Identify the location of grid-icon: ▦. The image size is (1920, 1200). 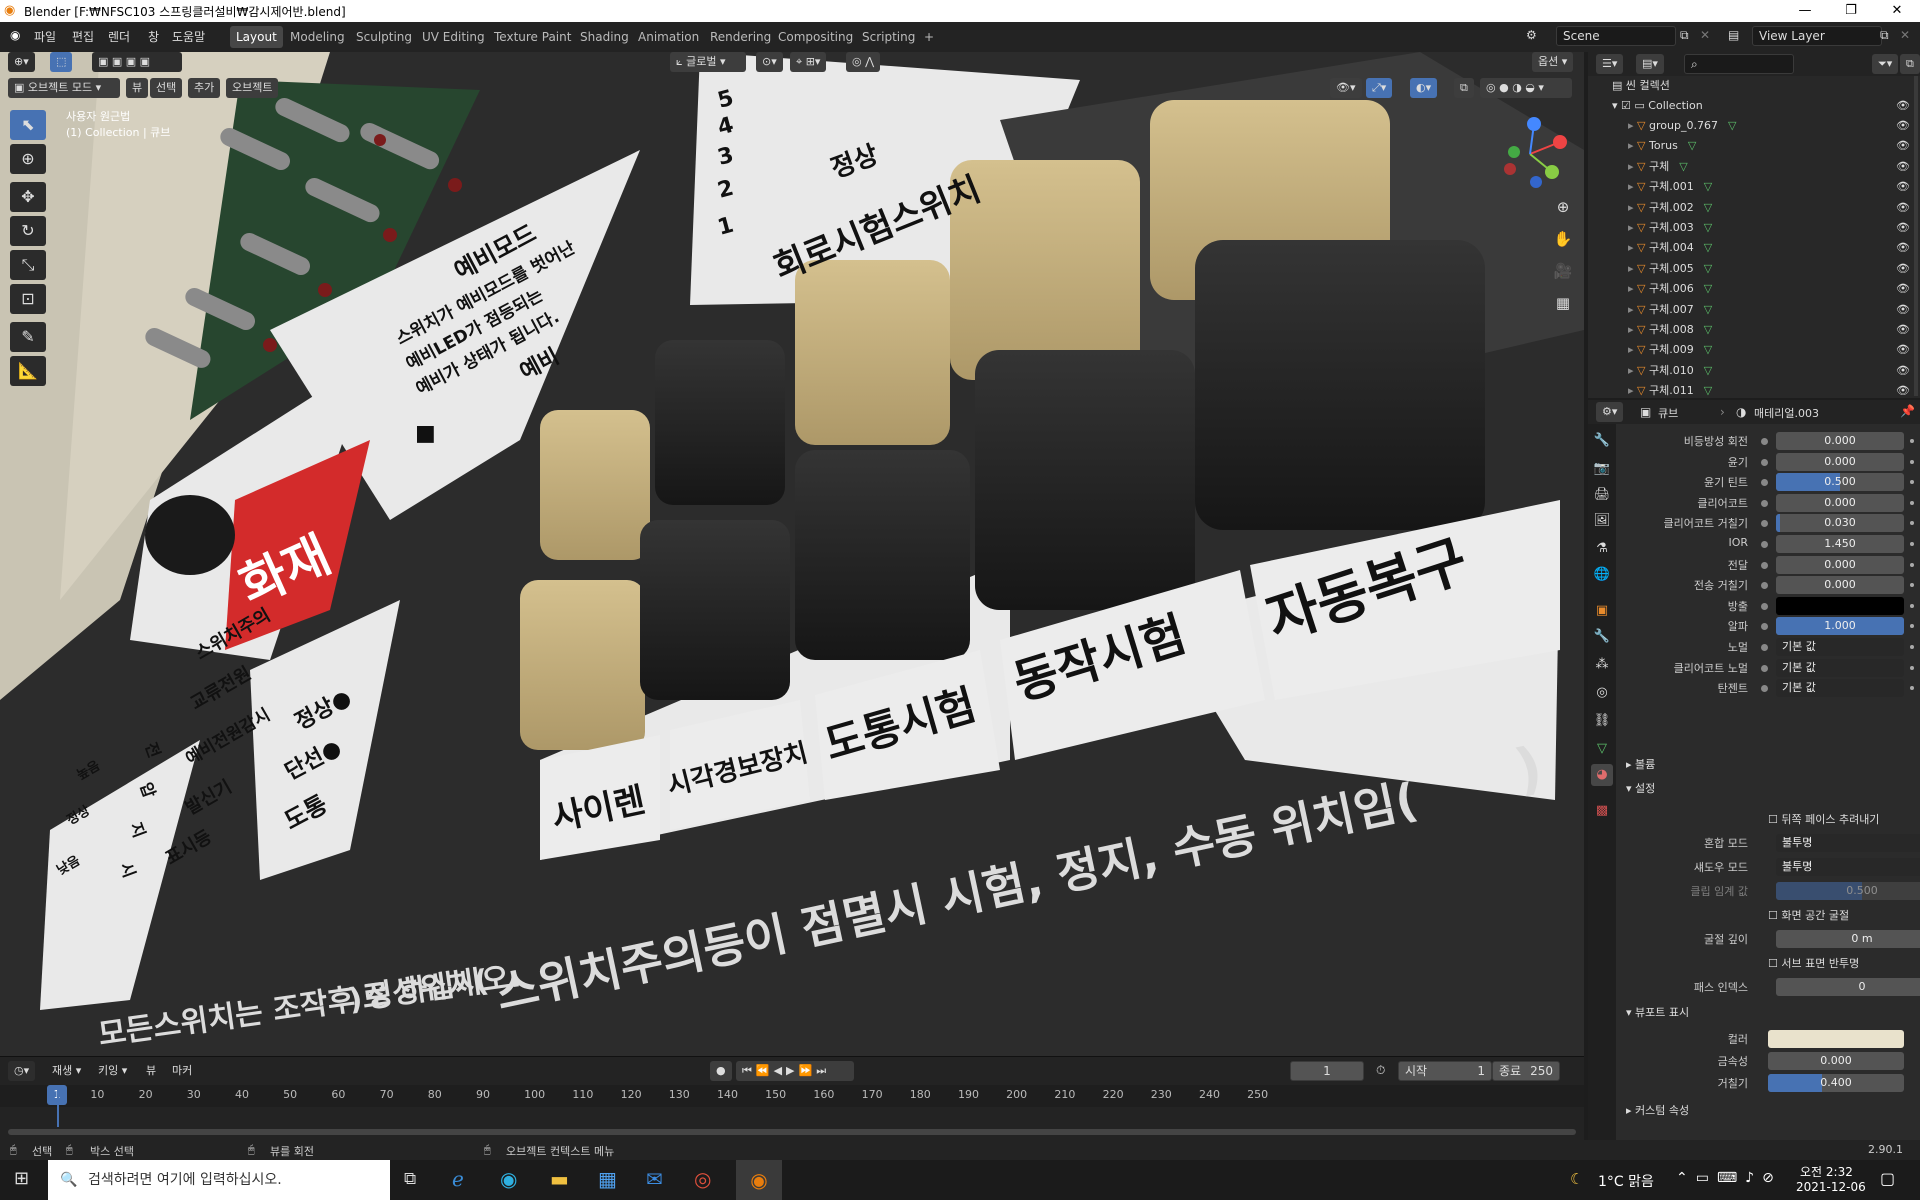
(1563, 303).